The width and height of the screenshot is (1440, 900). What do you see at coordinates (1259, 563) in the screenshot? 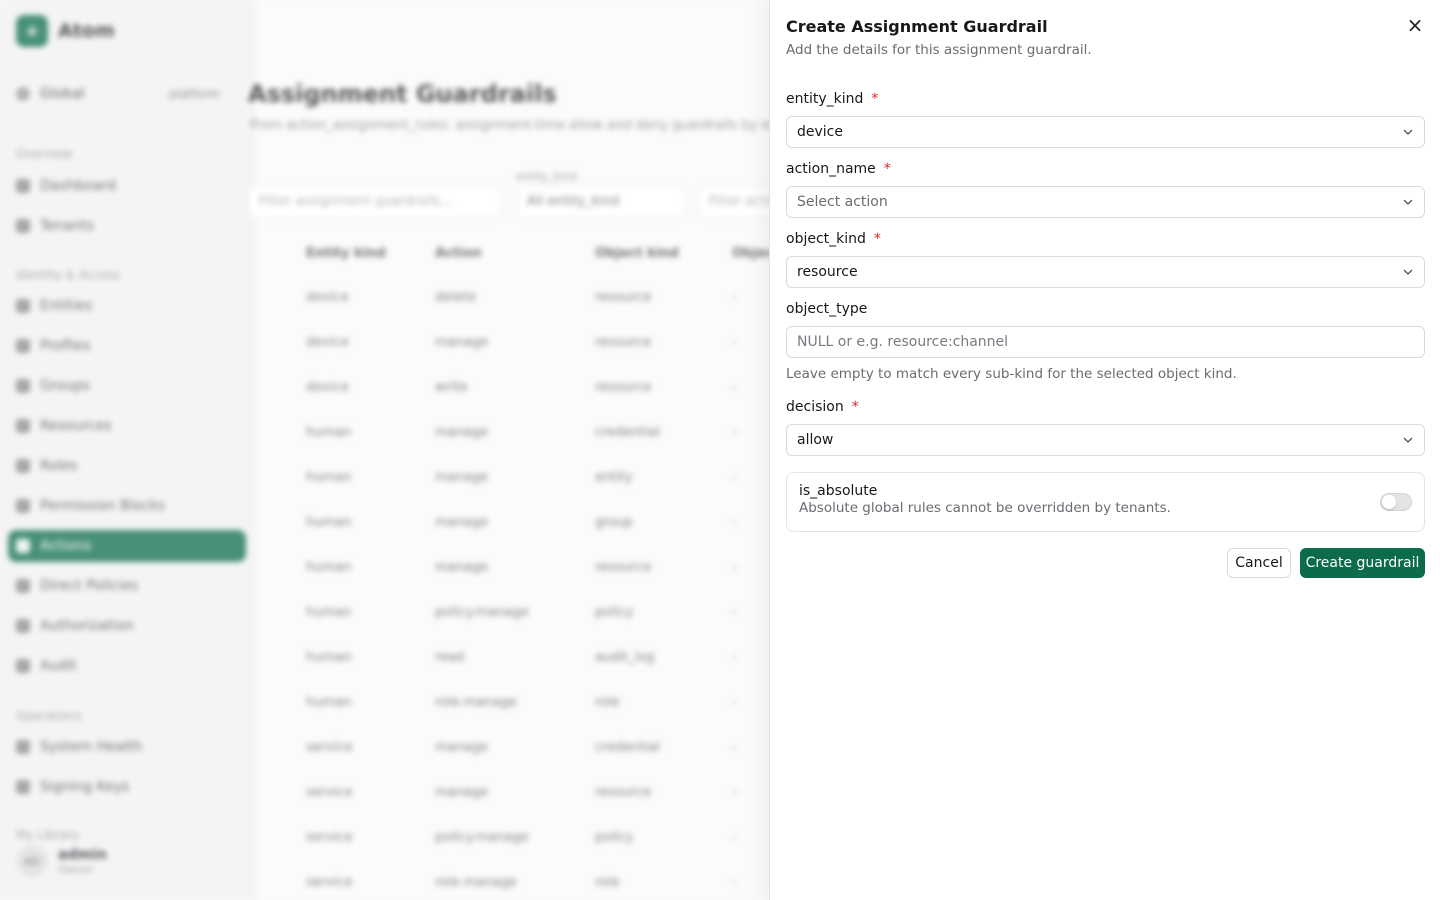
I see `cancel-button: Cancel` at bounding box center [1259, 563].